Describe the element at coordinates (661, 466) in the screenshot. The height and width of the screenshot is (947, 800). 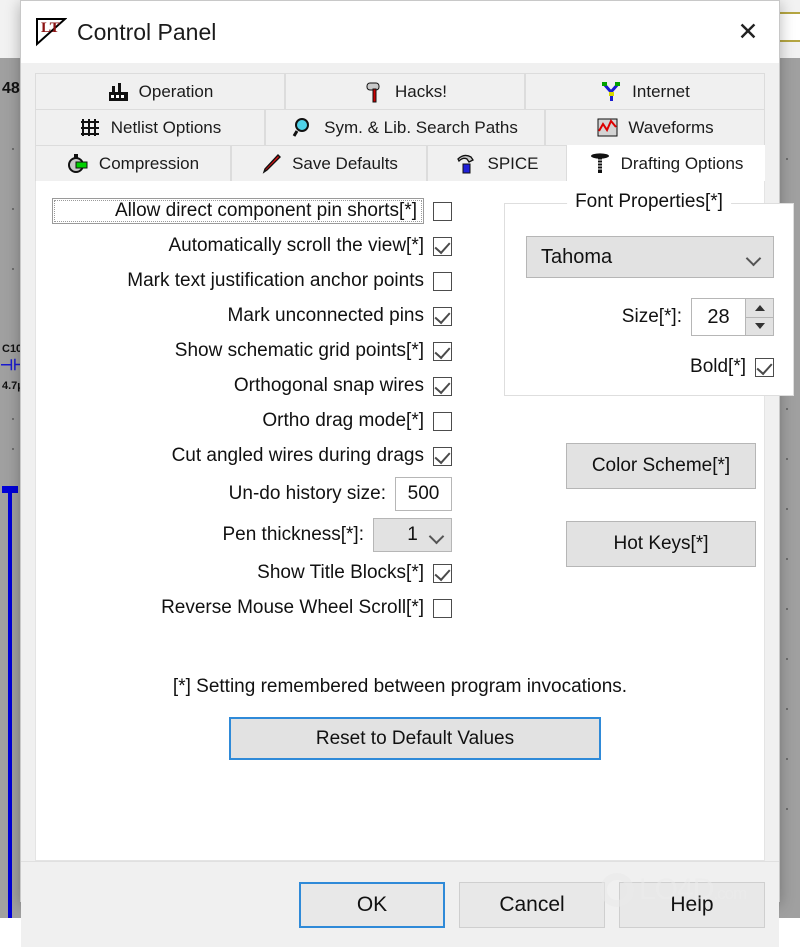
I see `color-scheme-button: Color Scheme[*]` at that location.